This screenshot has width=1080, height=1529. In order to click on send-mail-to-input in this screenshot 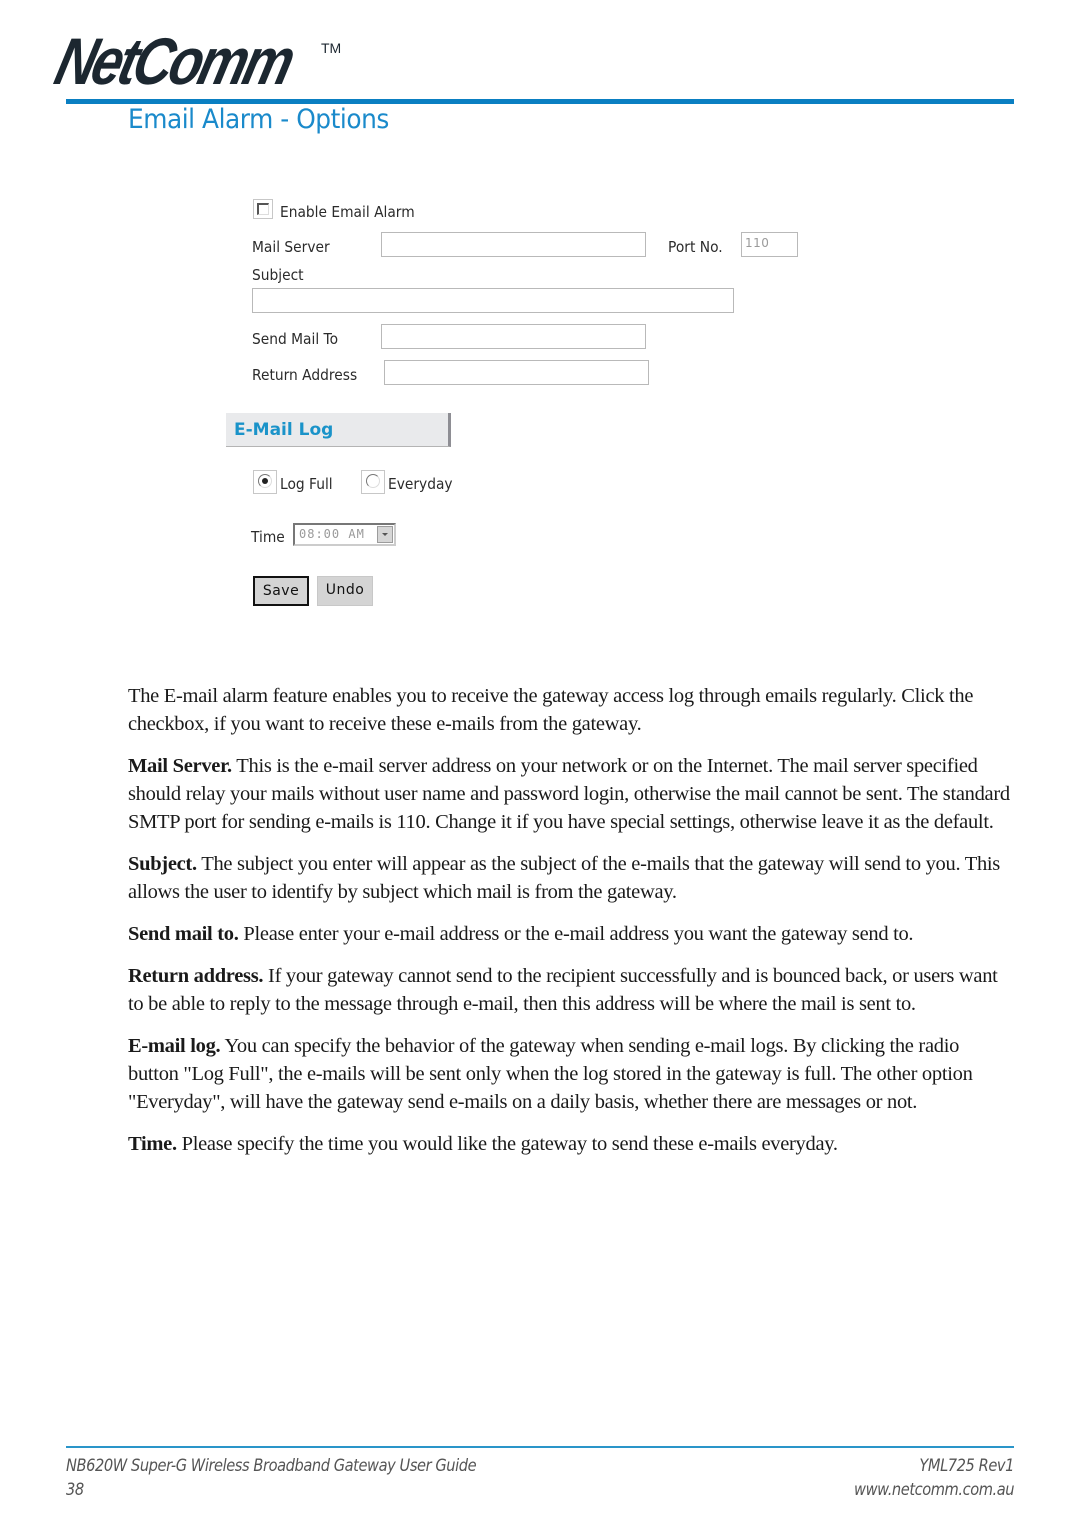, I will do `click(513, 336)`.